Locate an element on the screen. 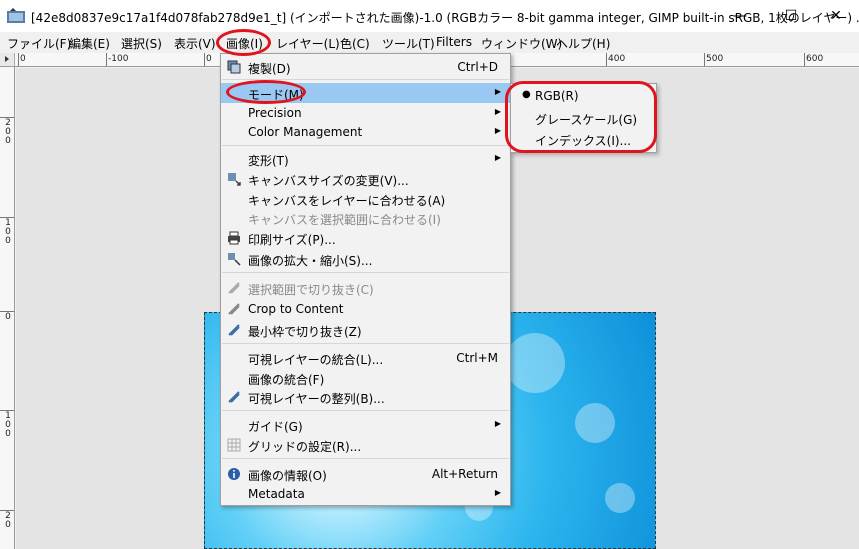 The image size is (859, 549). ruler-label: 600 is located at coordinates (815, 59).